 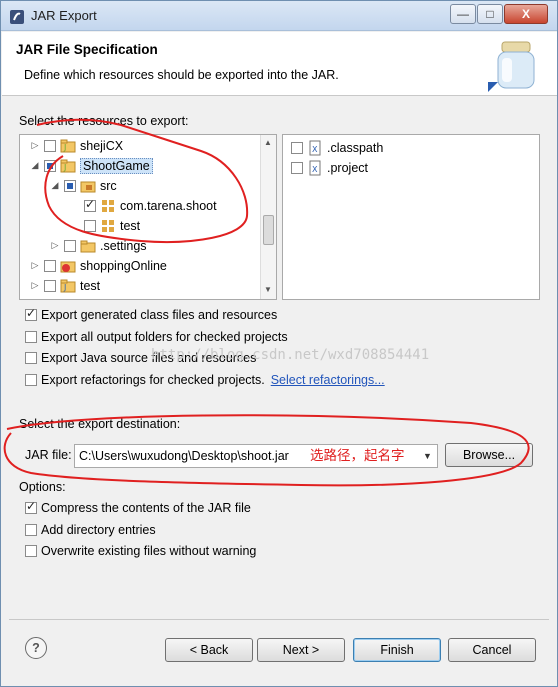 What do you see at coordinates (492, 650) in the screenshot?
I see `cancel-button: Cancel` at bounding box center [492, 650].